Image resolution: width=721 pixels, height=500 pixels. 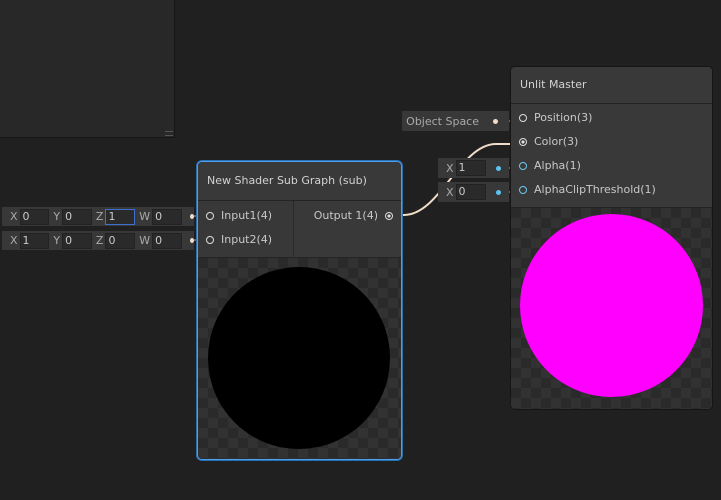 I want to click on port-input1: Input1(4), so click(x=245, y=216).